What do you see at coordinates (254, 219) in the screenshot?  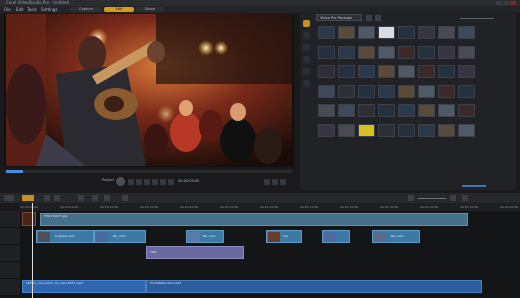 I see `overlay-clip: FHD1T0077.jpg` at bounding box center [254, 219].